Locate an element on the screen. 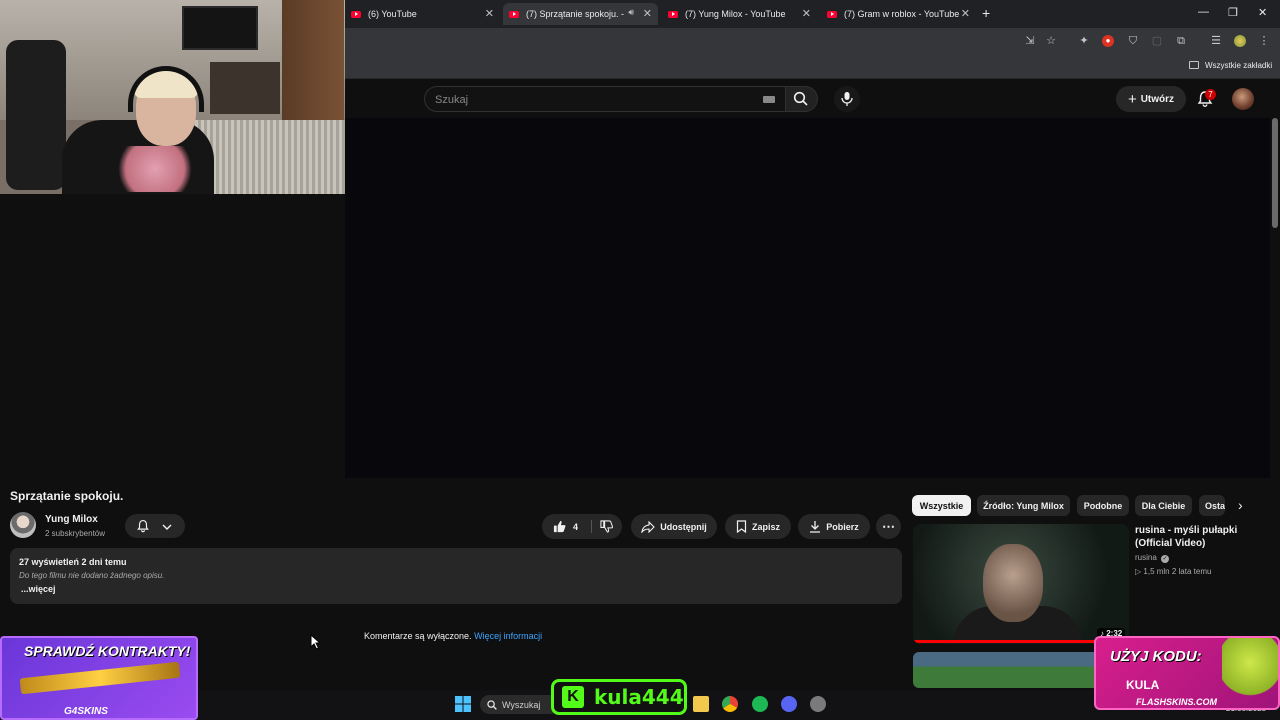  save-label: Zapisz is located at coordinates (765, 526).